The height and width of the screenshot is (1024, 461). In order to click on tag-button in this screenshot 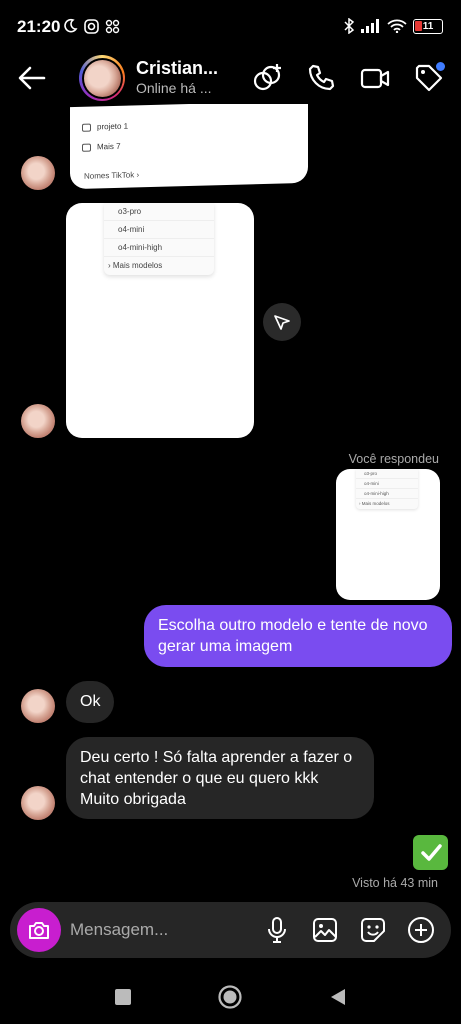, I will do `click(429, 78)`.